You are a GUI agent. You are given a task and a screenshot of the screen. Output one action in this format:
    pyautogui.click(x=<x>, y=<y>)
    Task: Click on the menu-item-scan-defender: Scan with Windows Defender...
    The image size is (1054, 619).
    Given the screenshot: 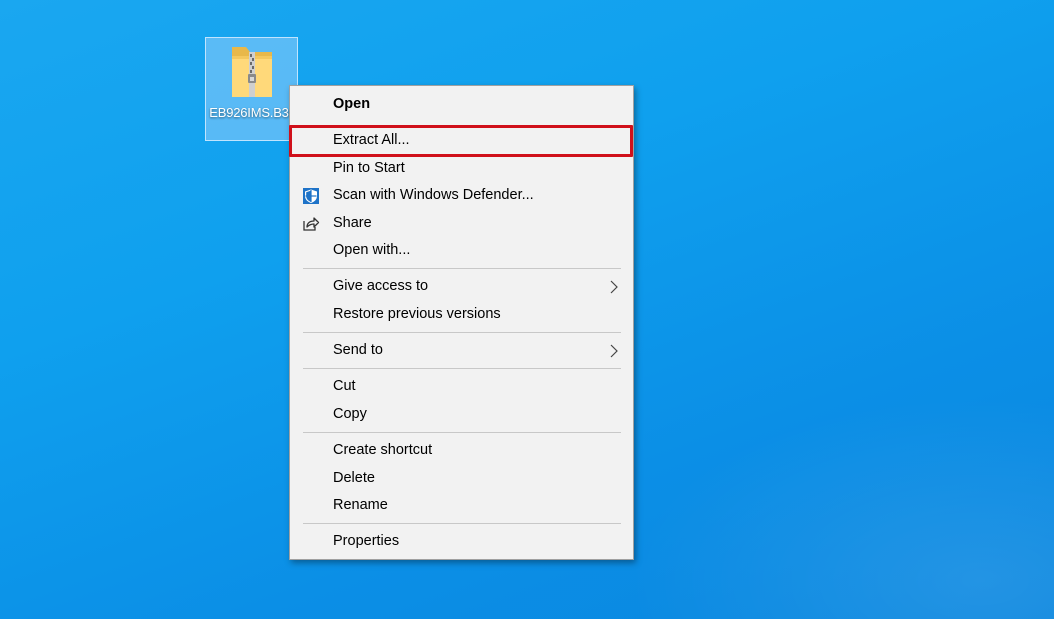 What is the action you would take?
    pyautogui.click(x=461, y=195)
    